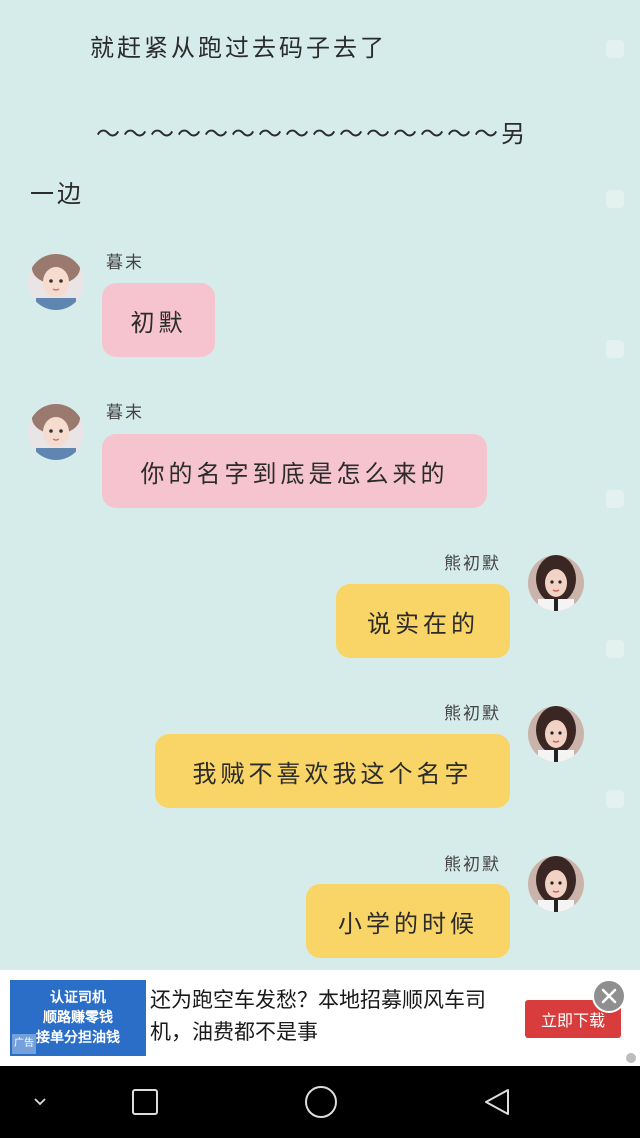 The width and height of the screenshot is (640, 1138). I want to click on ad-info-icon, so click(631, 1058).